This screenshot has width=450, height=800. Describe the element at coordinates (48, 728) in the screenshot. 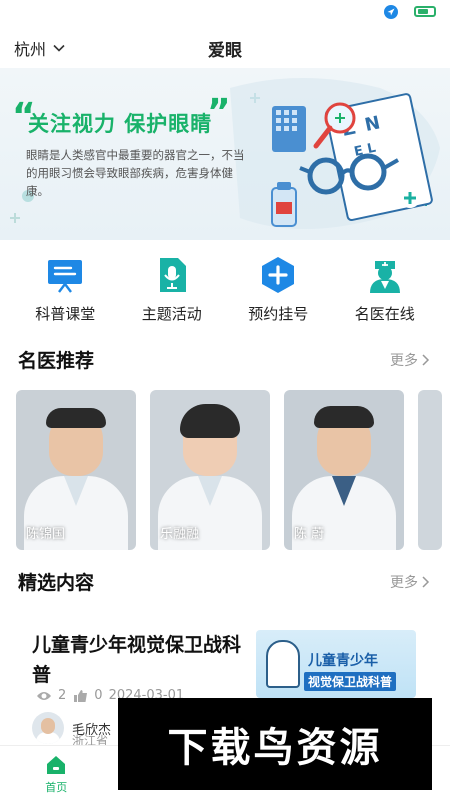

I see `avatar` at that location.